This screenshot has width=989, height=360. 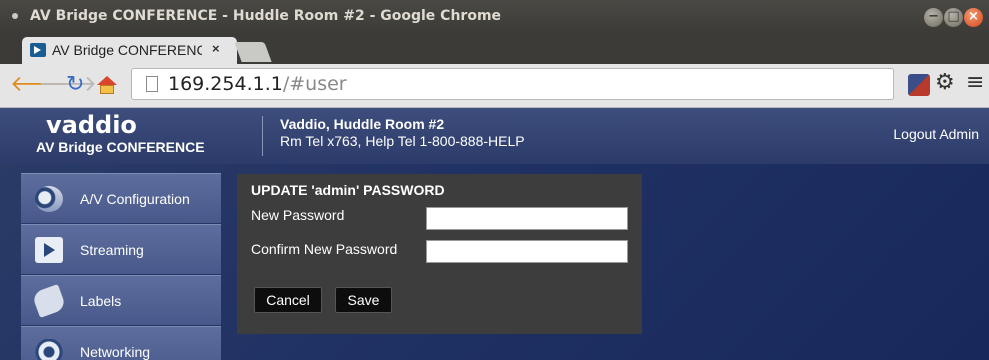 What do you see at coordinates (288, 300) in the screenshot?
I see `cancel-button: Cancel` at bounding box center [288, 300].